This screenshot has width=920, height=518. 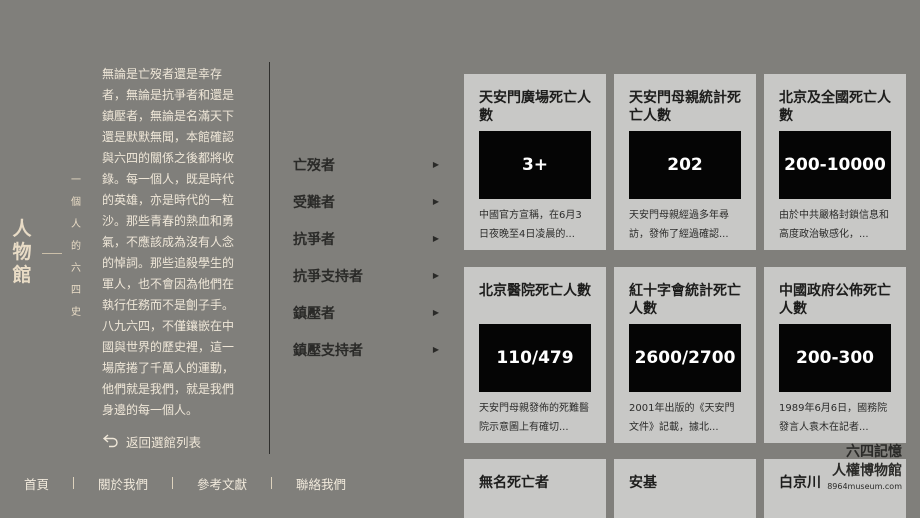 I want to click on card-value: 2600/2700, so click(x=685, y=358).